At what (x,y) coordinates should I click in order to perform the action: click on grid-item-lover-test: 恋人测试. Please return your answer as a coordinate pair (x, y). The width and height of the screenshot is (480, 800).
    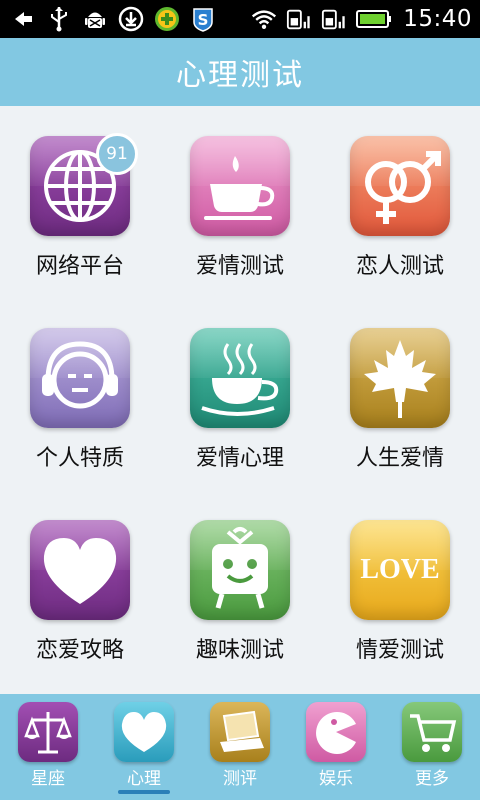
    Looking at the image, I should click on (400, 201).